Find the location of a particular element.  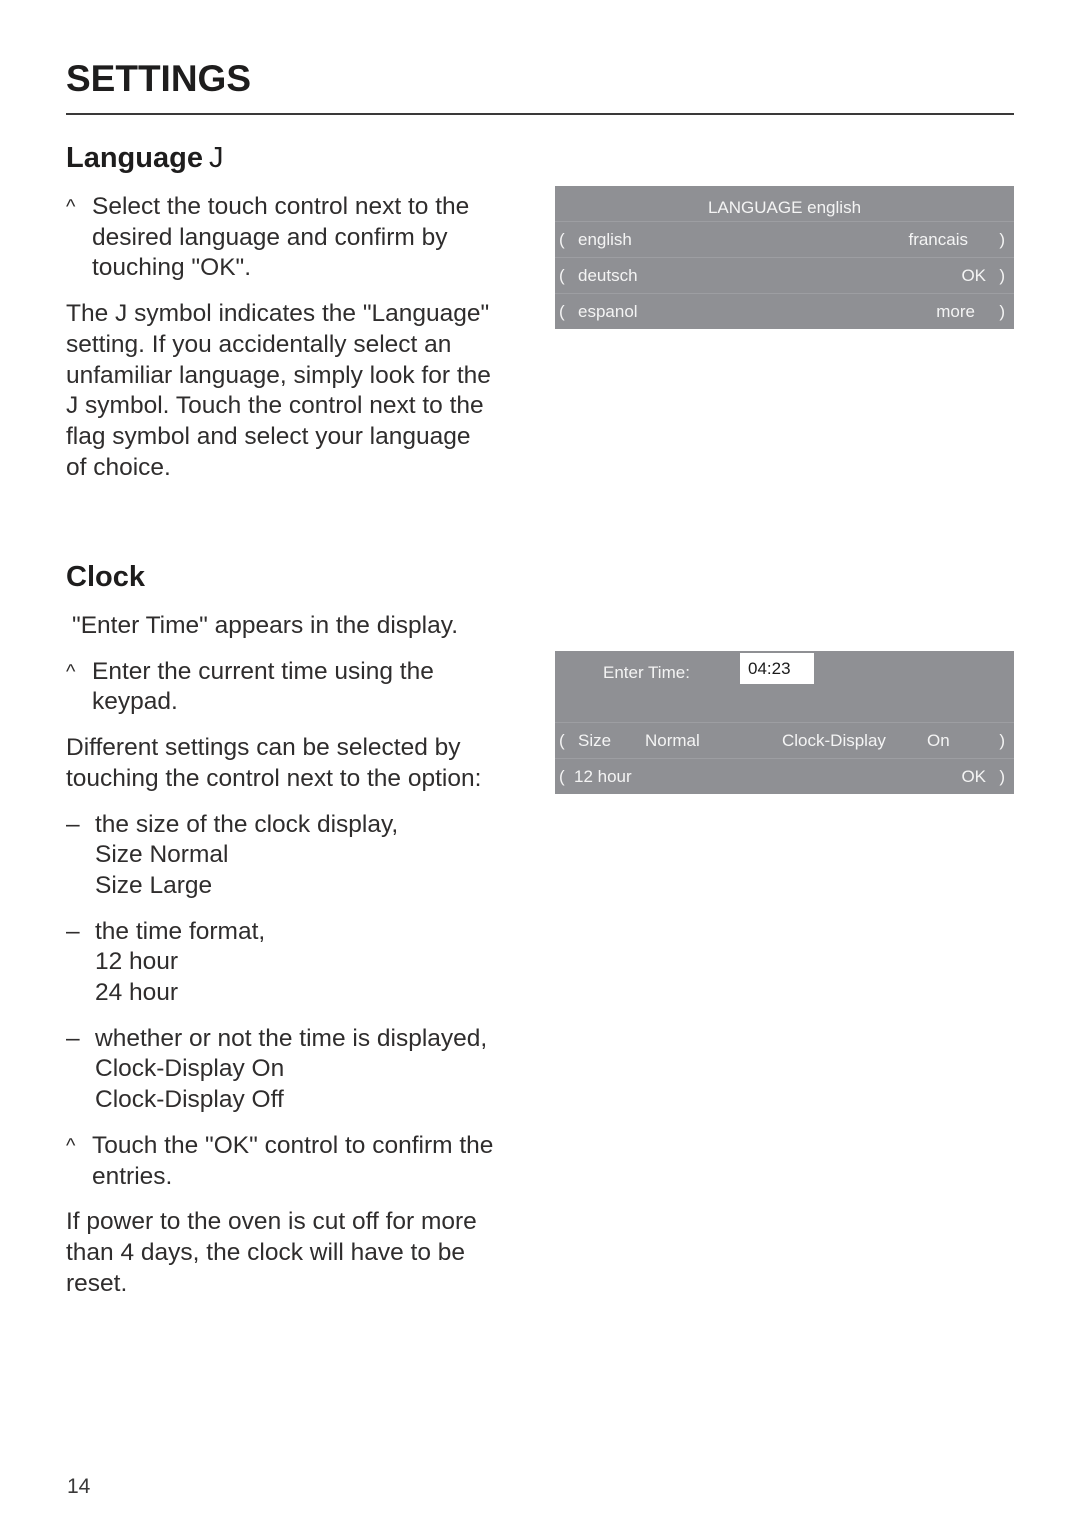

option-espanol: espanol is located at coordinates (608, 312).